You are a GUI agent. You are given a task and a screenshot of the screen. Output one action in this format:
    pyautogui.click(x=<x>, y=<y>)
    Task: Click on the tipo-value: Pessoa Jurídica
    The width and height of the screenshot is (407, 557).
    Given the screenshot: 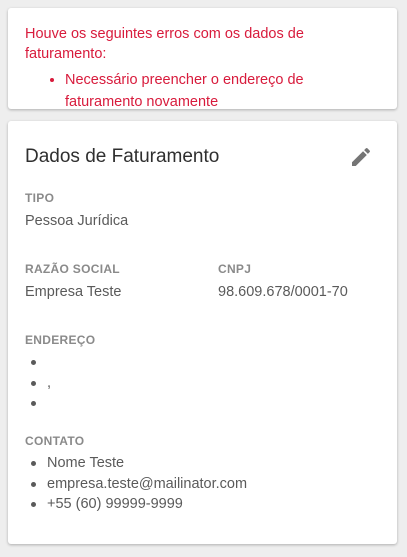 What is the action you would take?
    pyautogui.click(x=77, y=221)
    